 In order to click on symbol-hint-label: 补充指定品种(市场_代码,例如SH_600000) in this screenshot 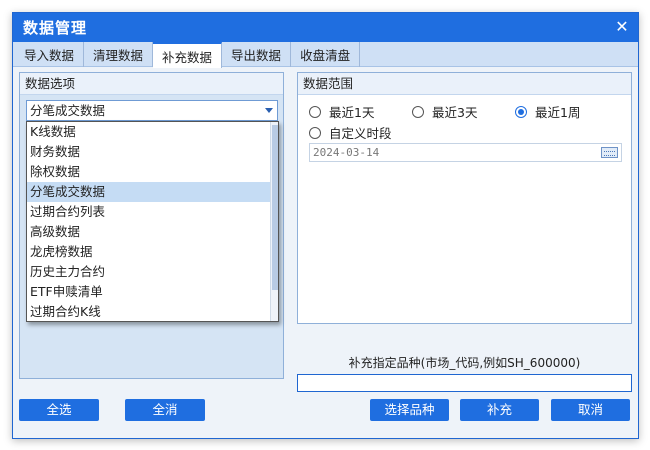, I will do `click(464, 363)`.